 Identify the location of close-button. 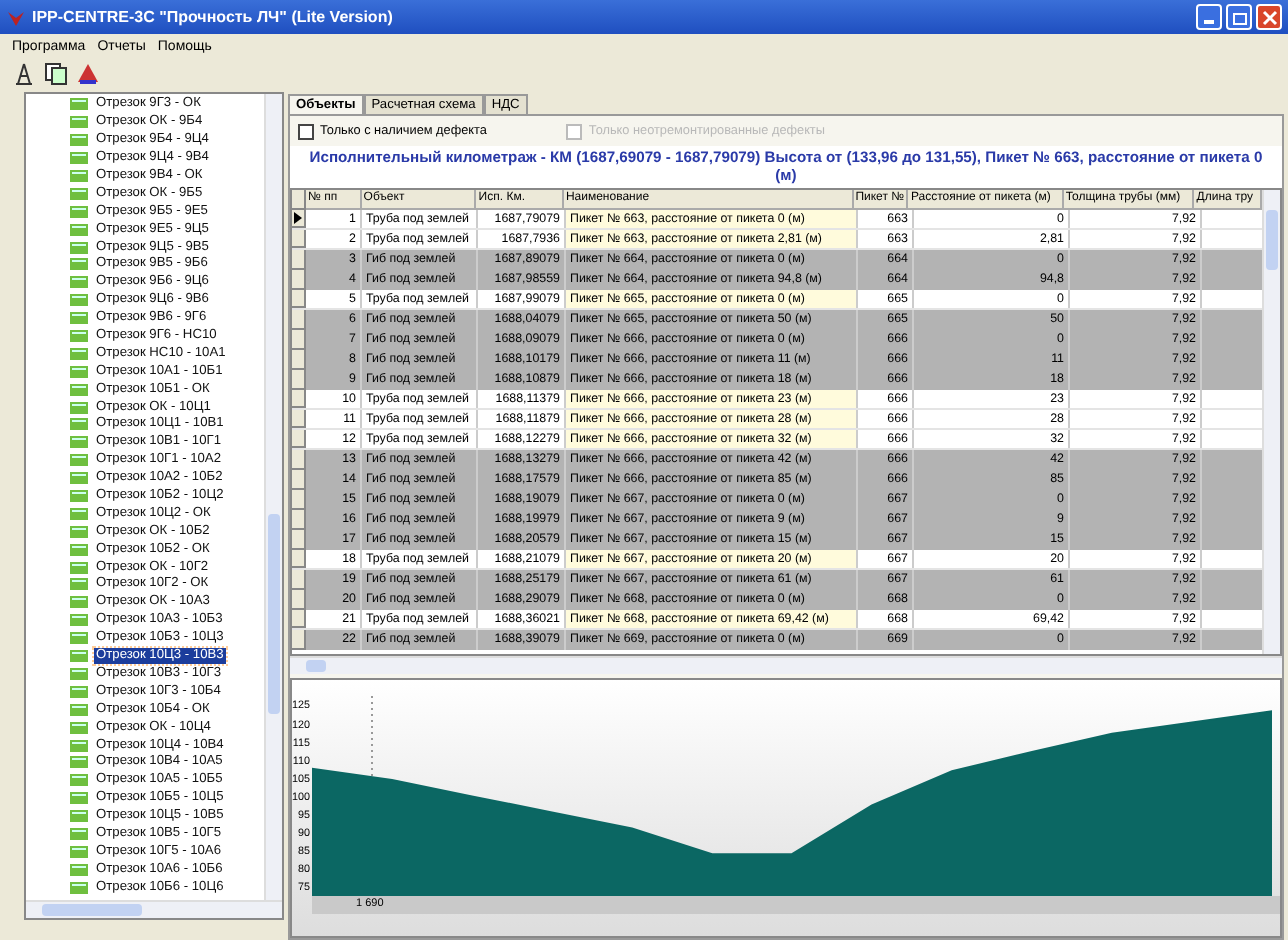
(1269, 17).